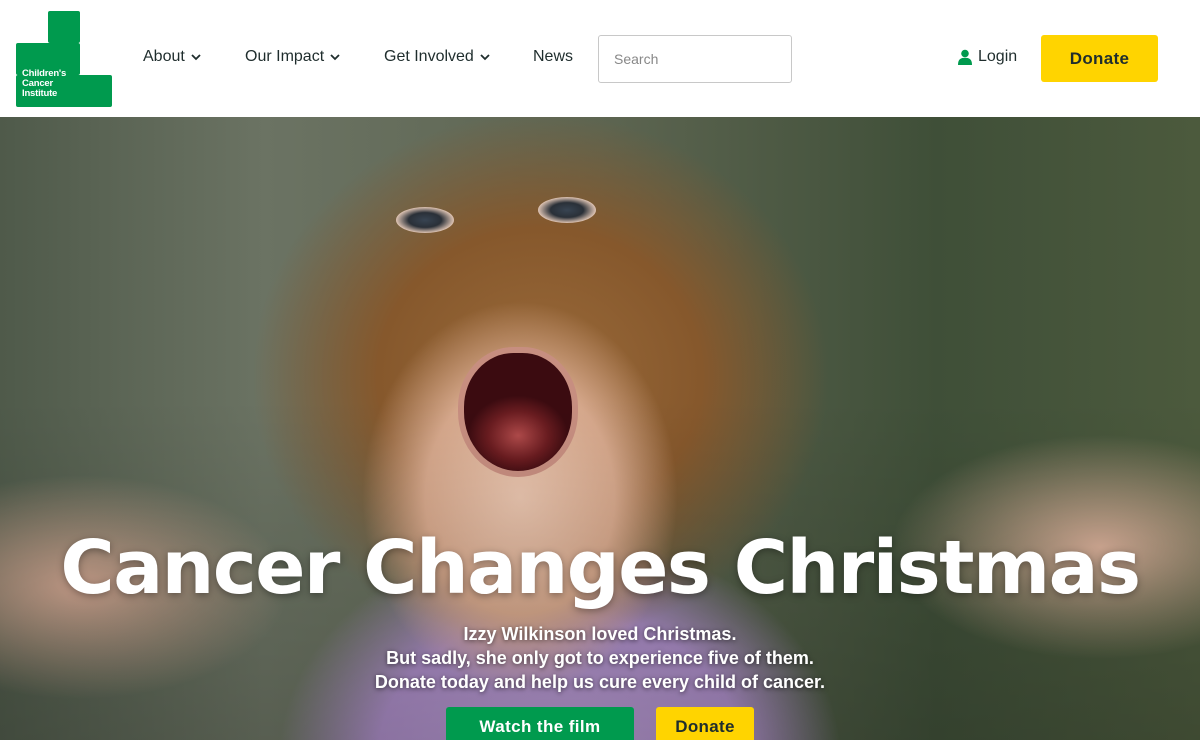  I want to click on hero-title: Cancer Changes Christmas, so click(600, 568).